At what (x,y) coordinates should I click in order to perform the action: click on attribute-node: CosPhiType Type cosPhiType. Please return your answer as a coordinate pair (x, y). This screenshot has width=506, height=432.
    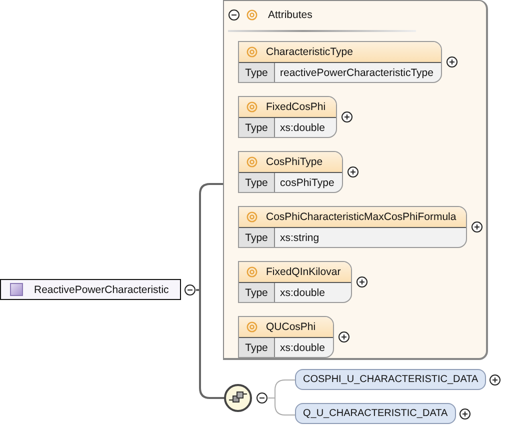
    Looking at the image, I should click on (291, 172).